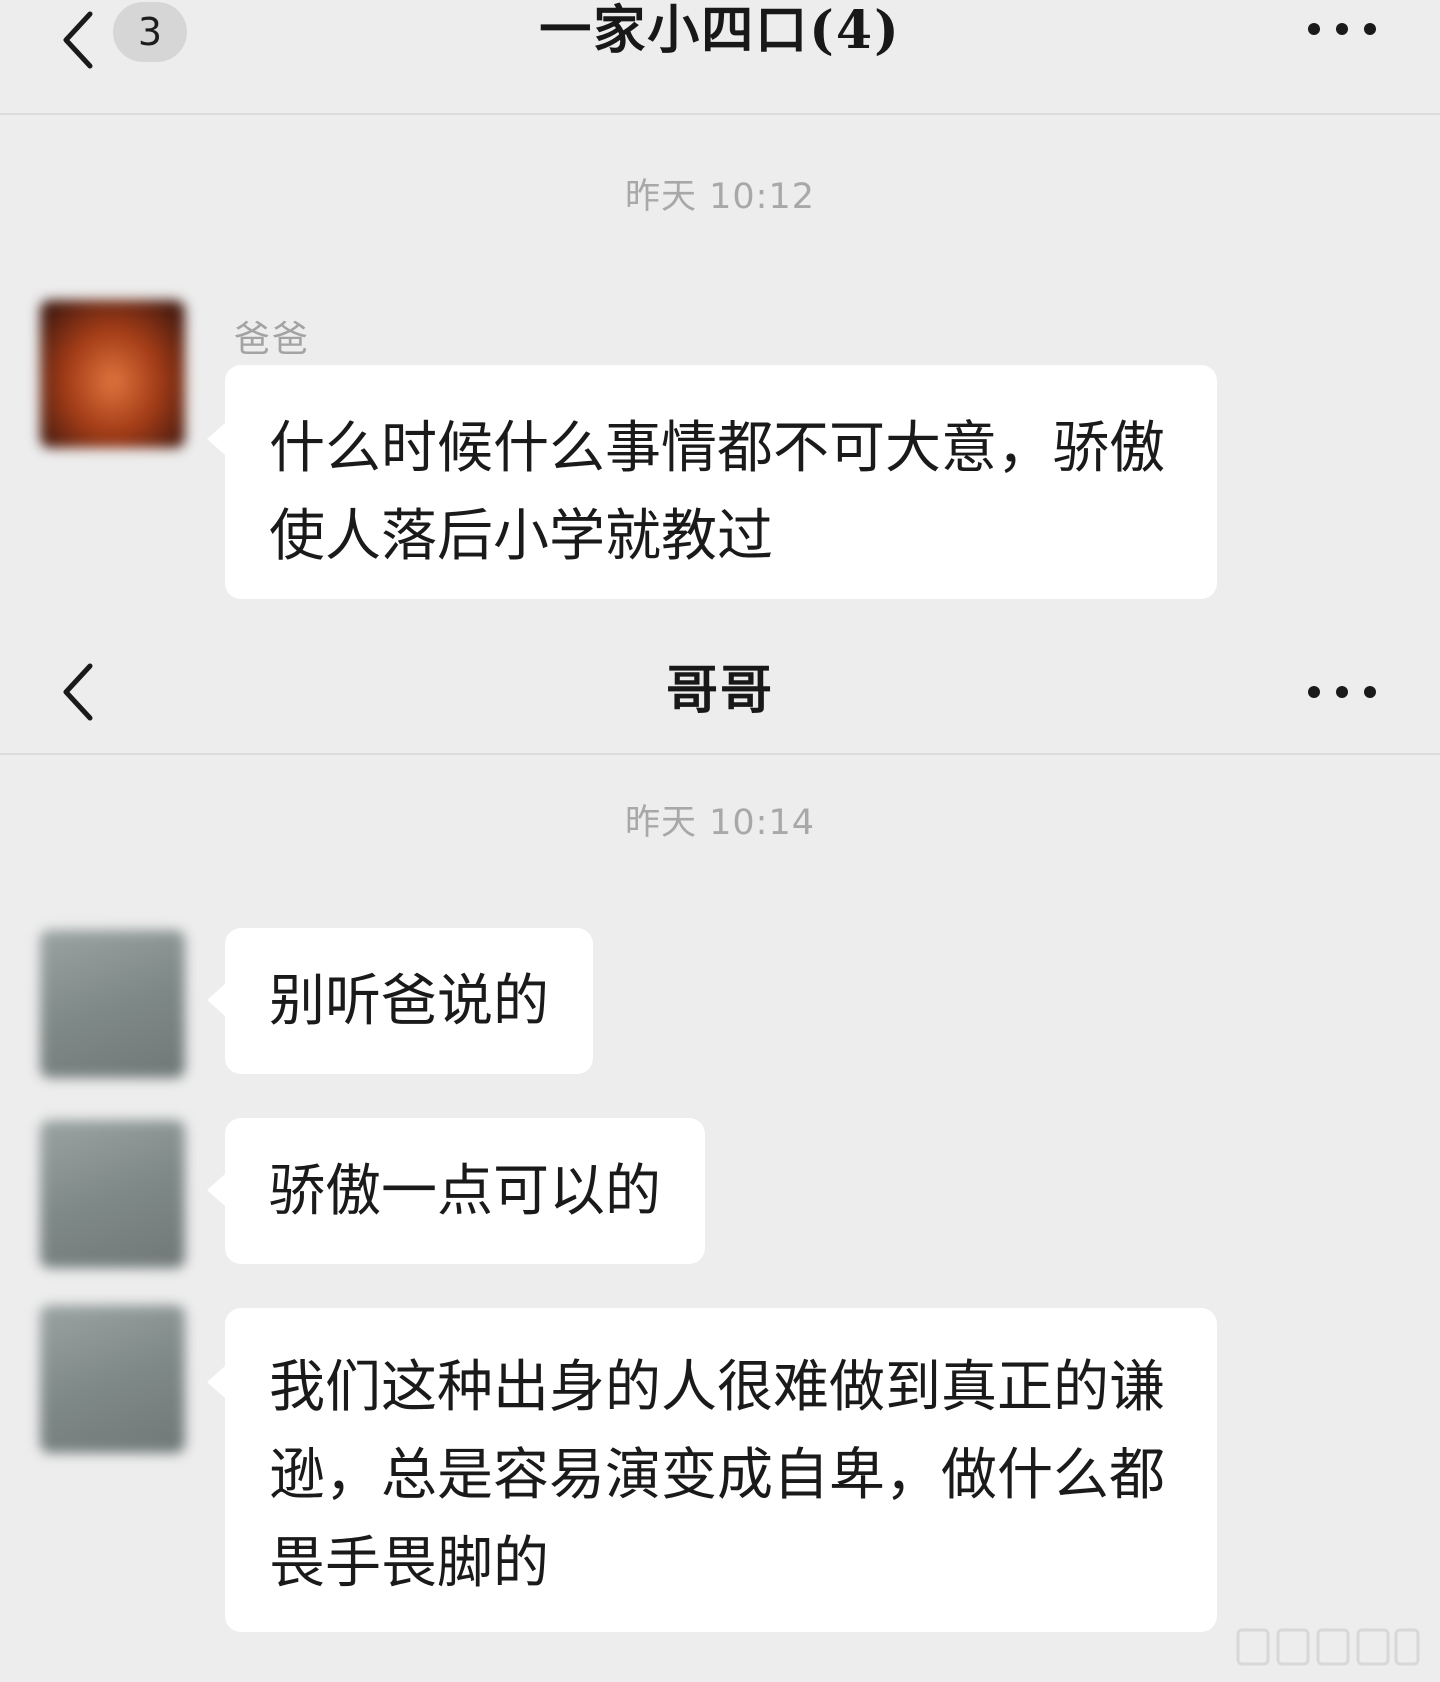 The image size is (1440, 1682). I want to click on sender-name: 爸爸, so click(272, 339).